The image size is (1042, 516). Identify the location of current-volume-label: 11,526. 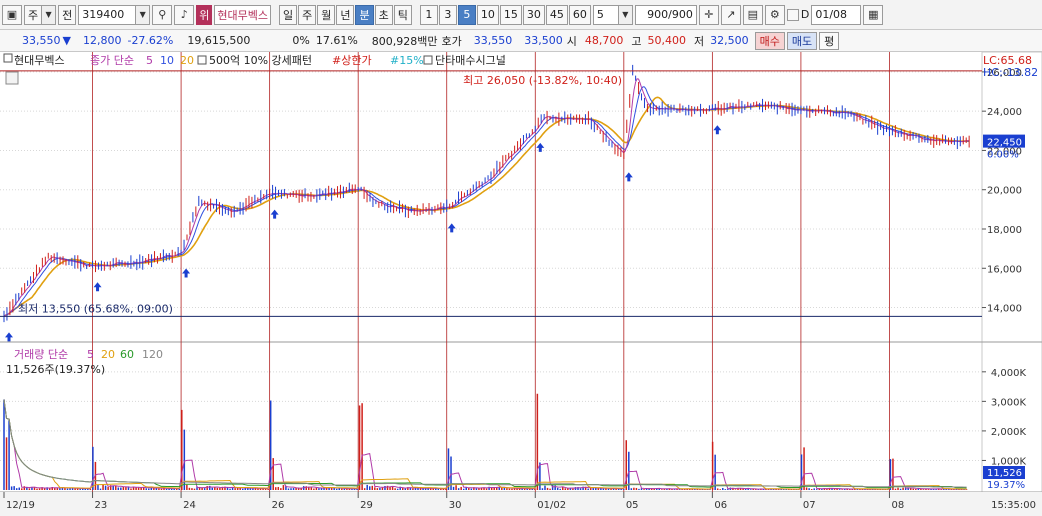
(1004, 473).